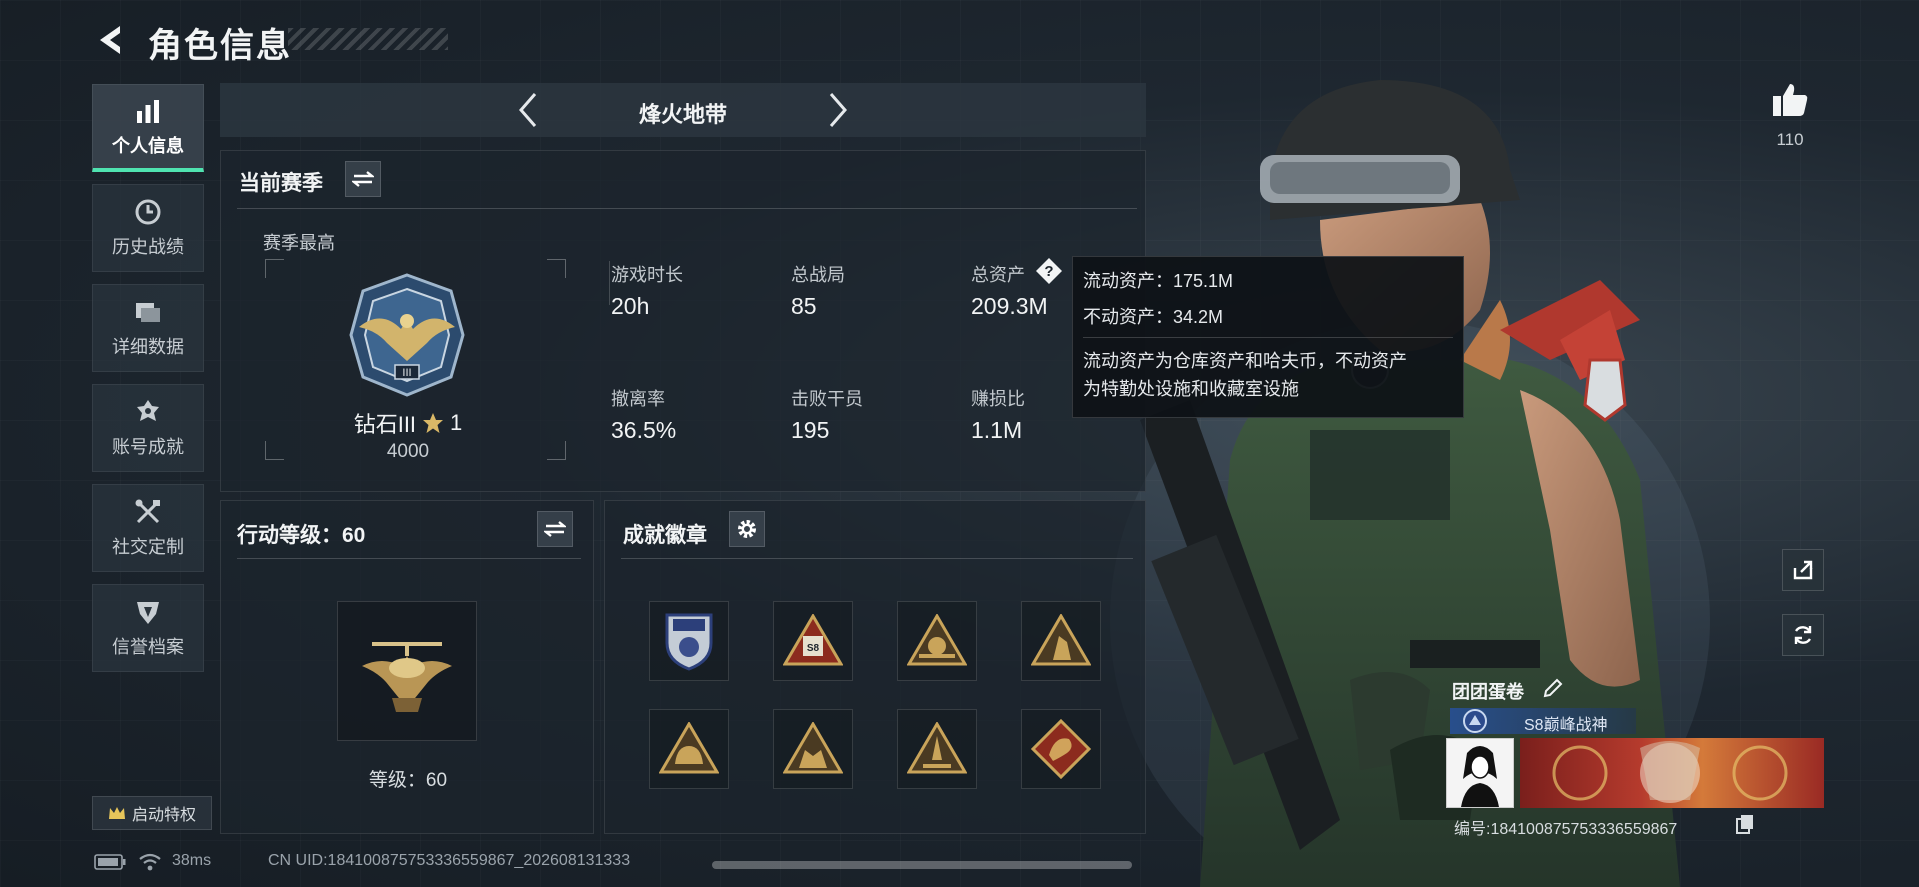  I want to click on chevron-right-icon, so click(838, 110).